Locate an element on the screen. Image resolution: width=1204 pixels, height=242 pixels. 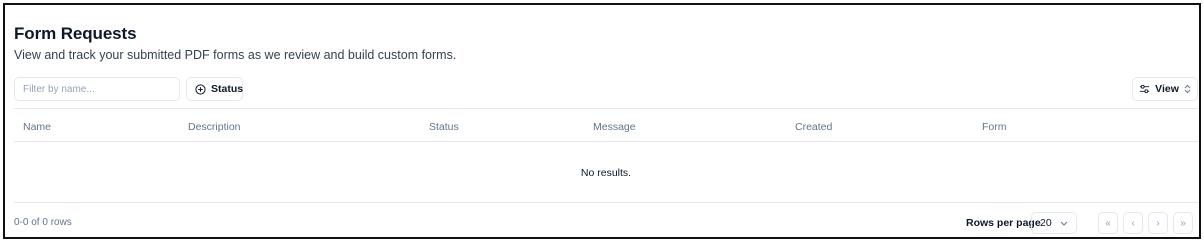
column-header-status: Status is located at coordinates (444, 127).